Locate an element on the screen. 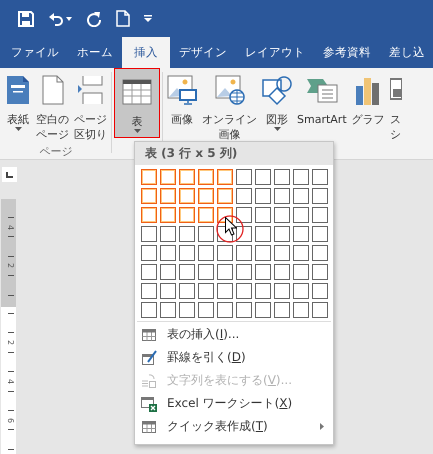  save-icon is located at coordinates (26, 18).